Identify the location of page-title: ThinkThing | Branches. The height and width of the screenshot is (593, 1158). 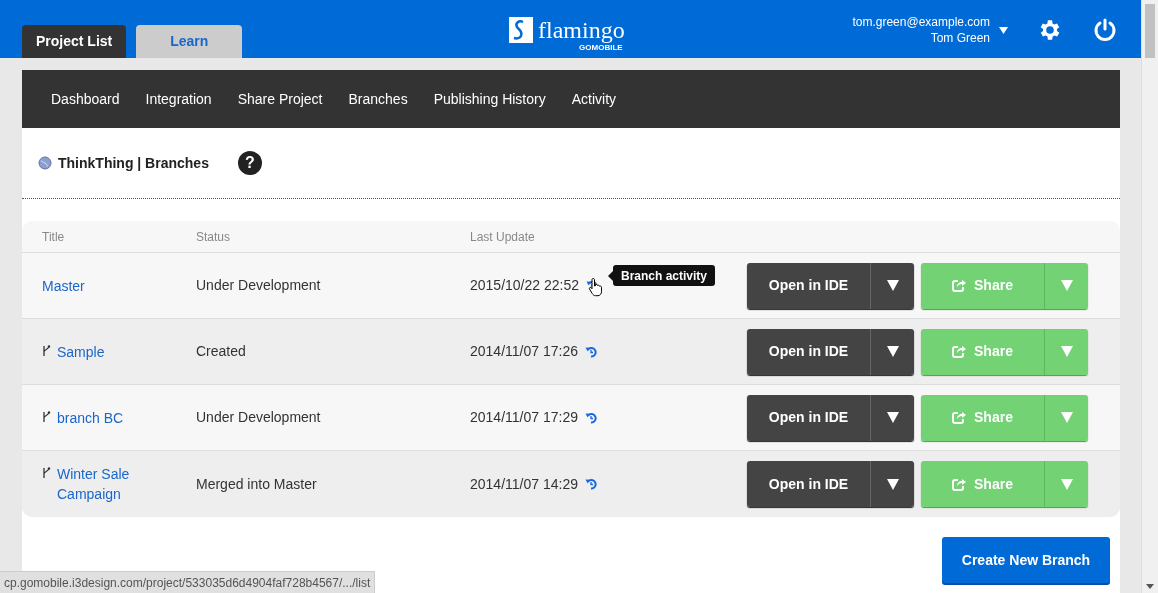
(133, 163).